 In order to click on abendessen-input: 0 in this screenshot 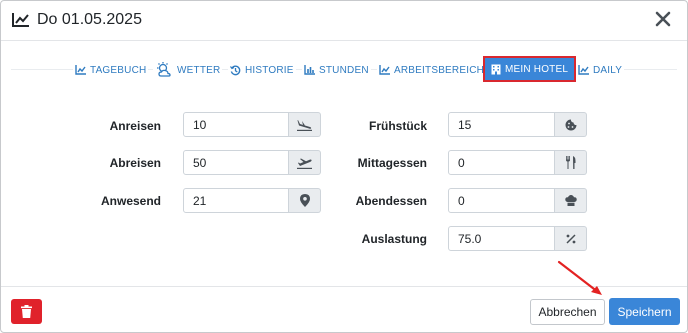, I will do `click(501, 200)`.